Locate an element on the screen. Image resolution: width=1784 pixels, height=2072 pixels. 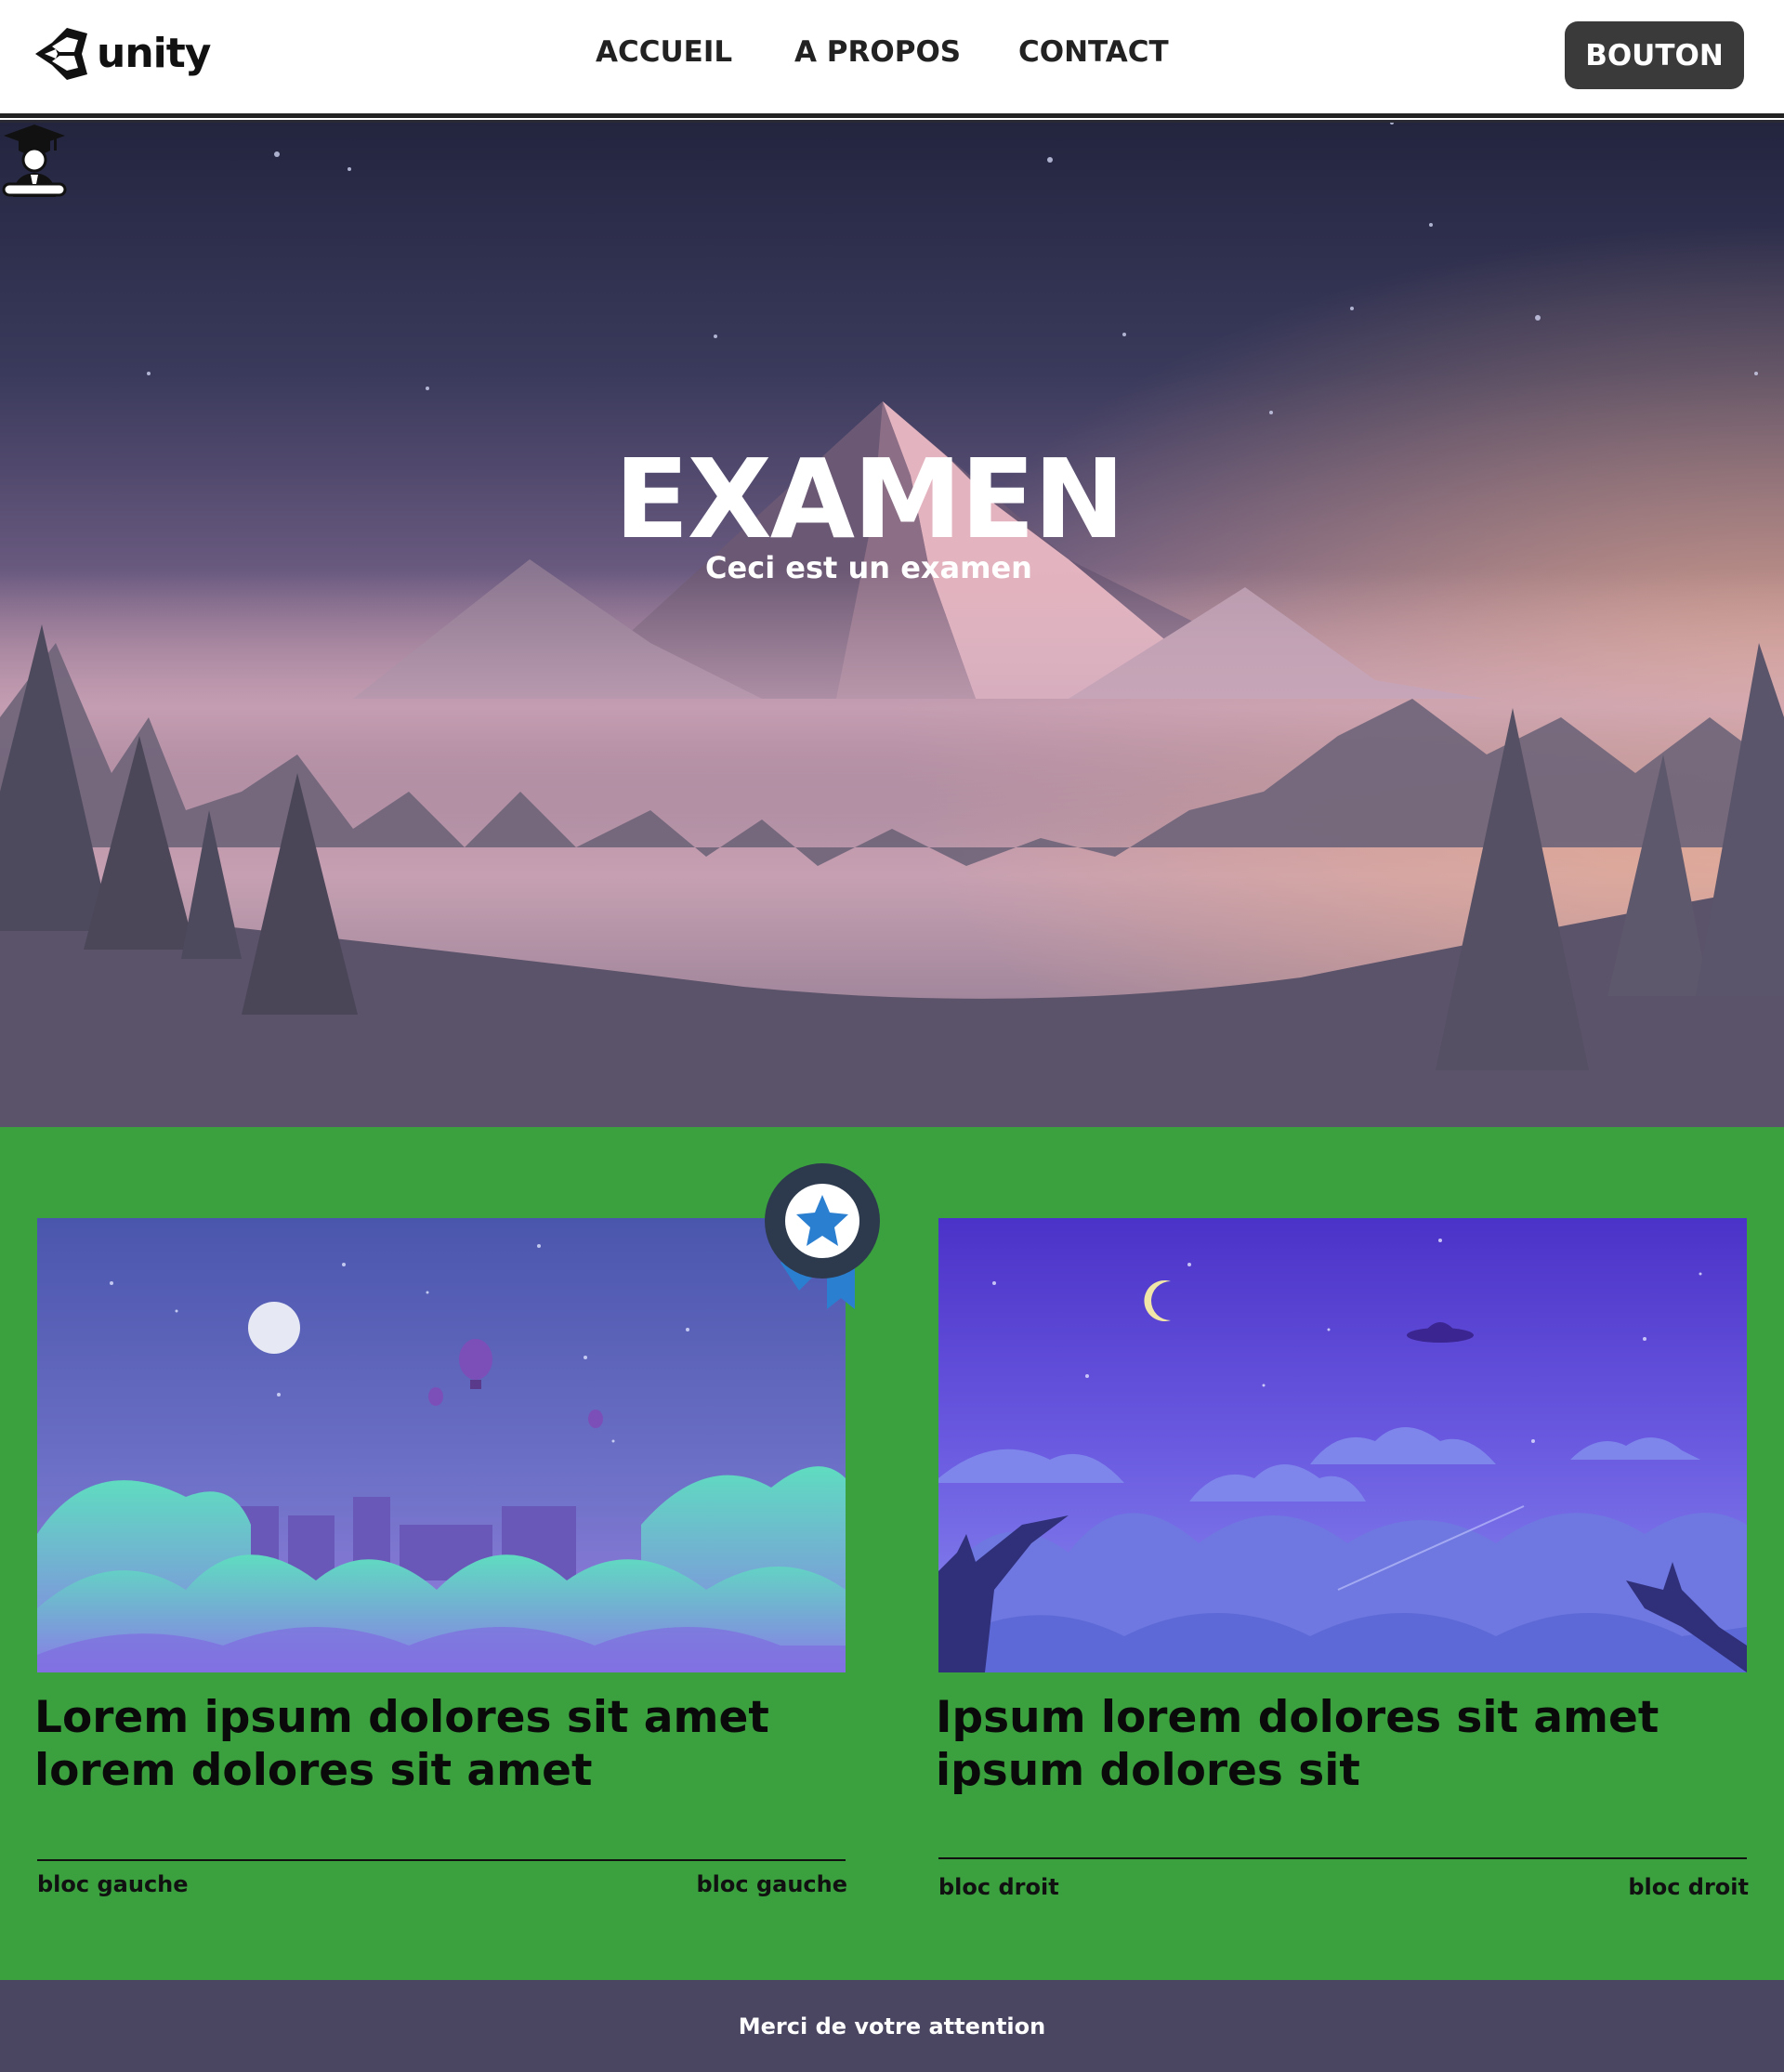
card-right-footer: bloc droit bloc droit is located at coordinates (1343, 1887).